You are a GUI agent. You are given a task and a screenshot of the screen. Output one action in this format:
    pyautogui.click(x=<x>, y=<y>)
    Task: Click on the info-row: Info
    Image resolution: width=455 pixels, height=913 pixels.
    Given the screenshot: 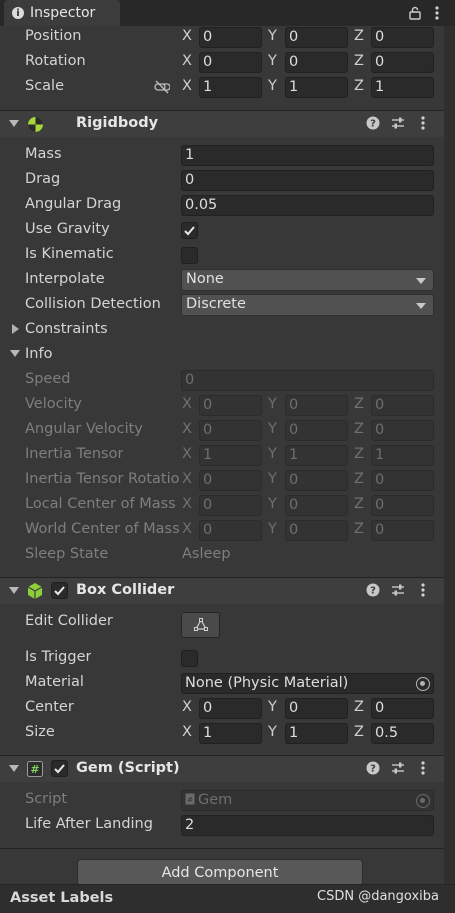 What is the action you would take?
    pyautogui.click(x=222, y=355)
    